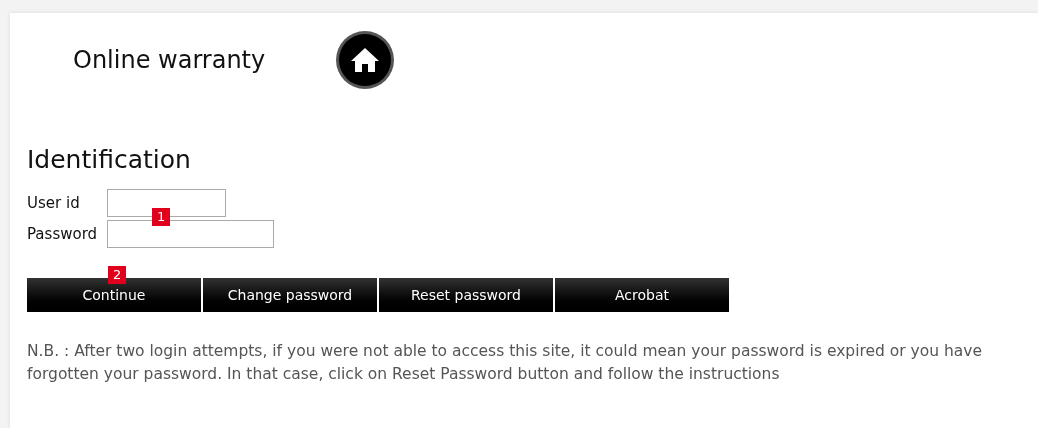  I want to click on action-button: Continue, so click(114, 295).